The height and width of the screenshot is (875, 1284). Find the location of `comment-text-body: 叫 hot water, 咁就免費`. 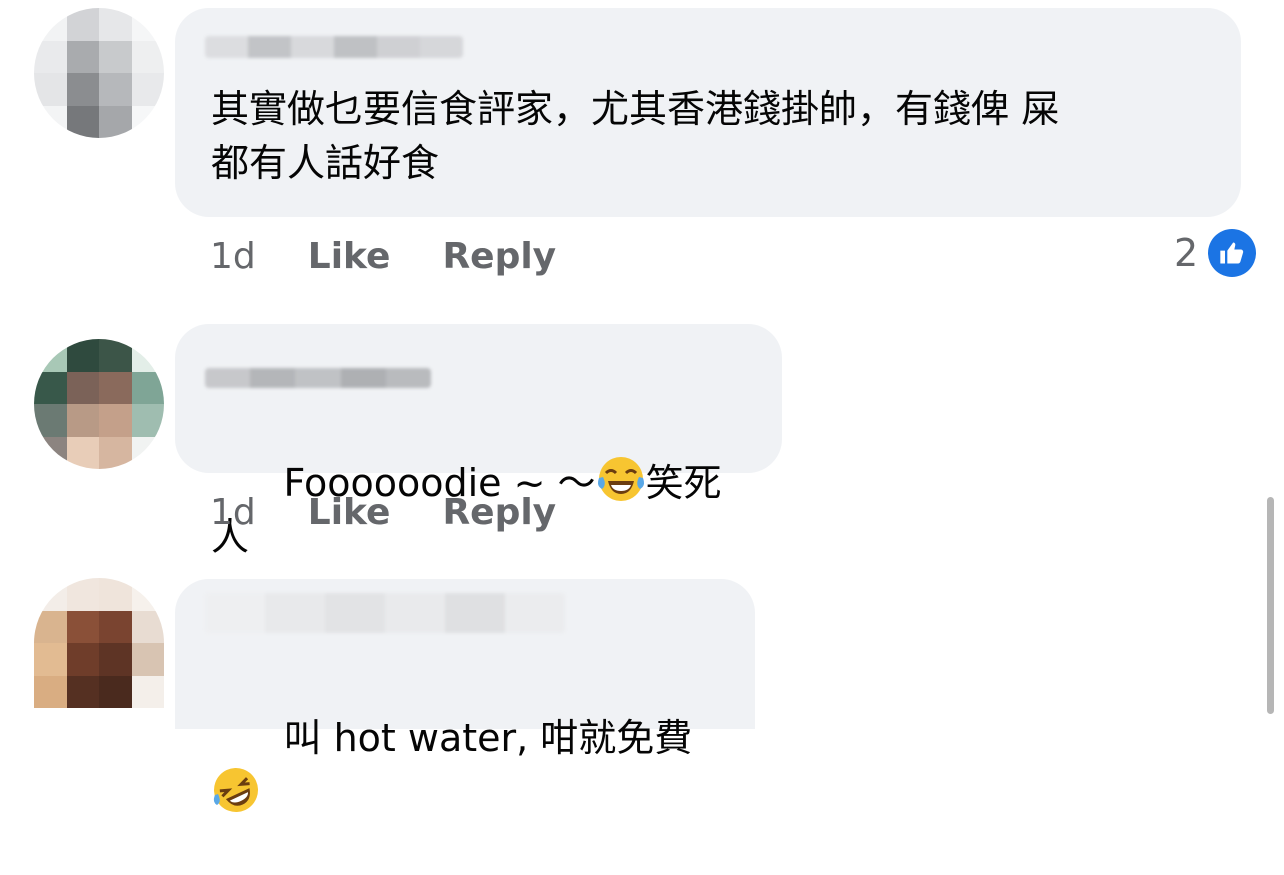

comment-text-body: 叫 hot water, 咁就免費 is located at coordinates (488, 738).